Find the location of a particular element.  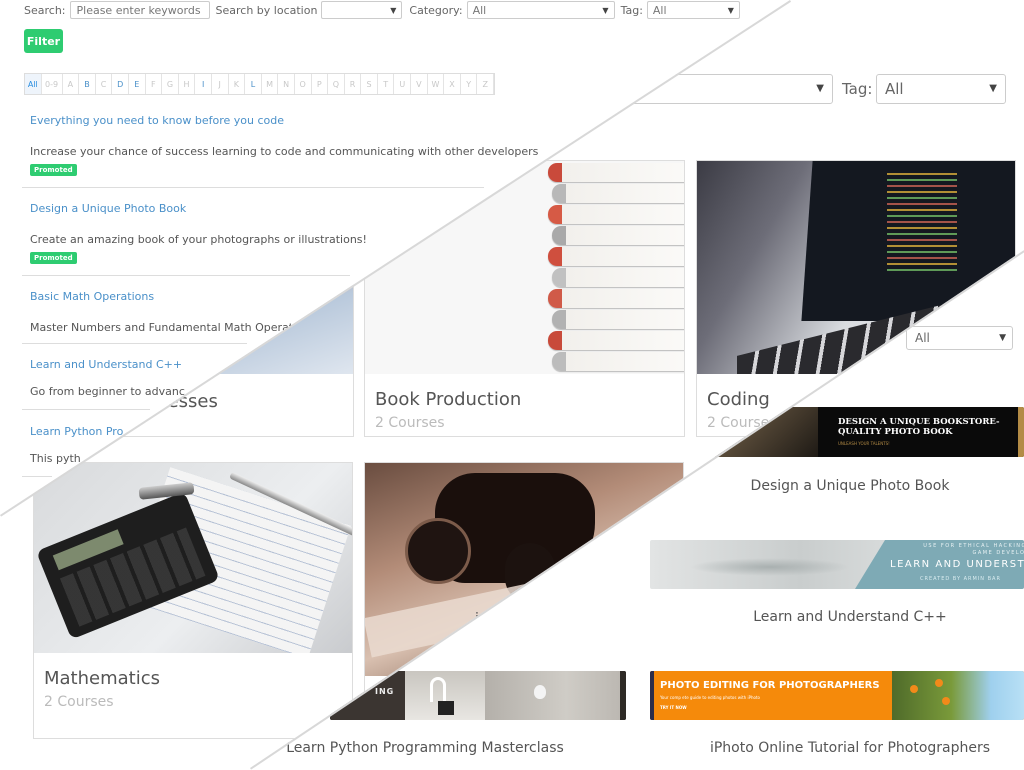

location-select: ▼ is located at coordinates (362, 10).